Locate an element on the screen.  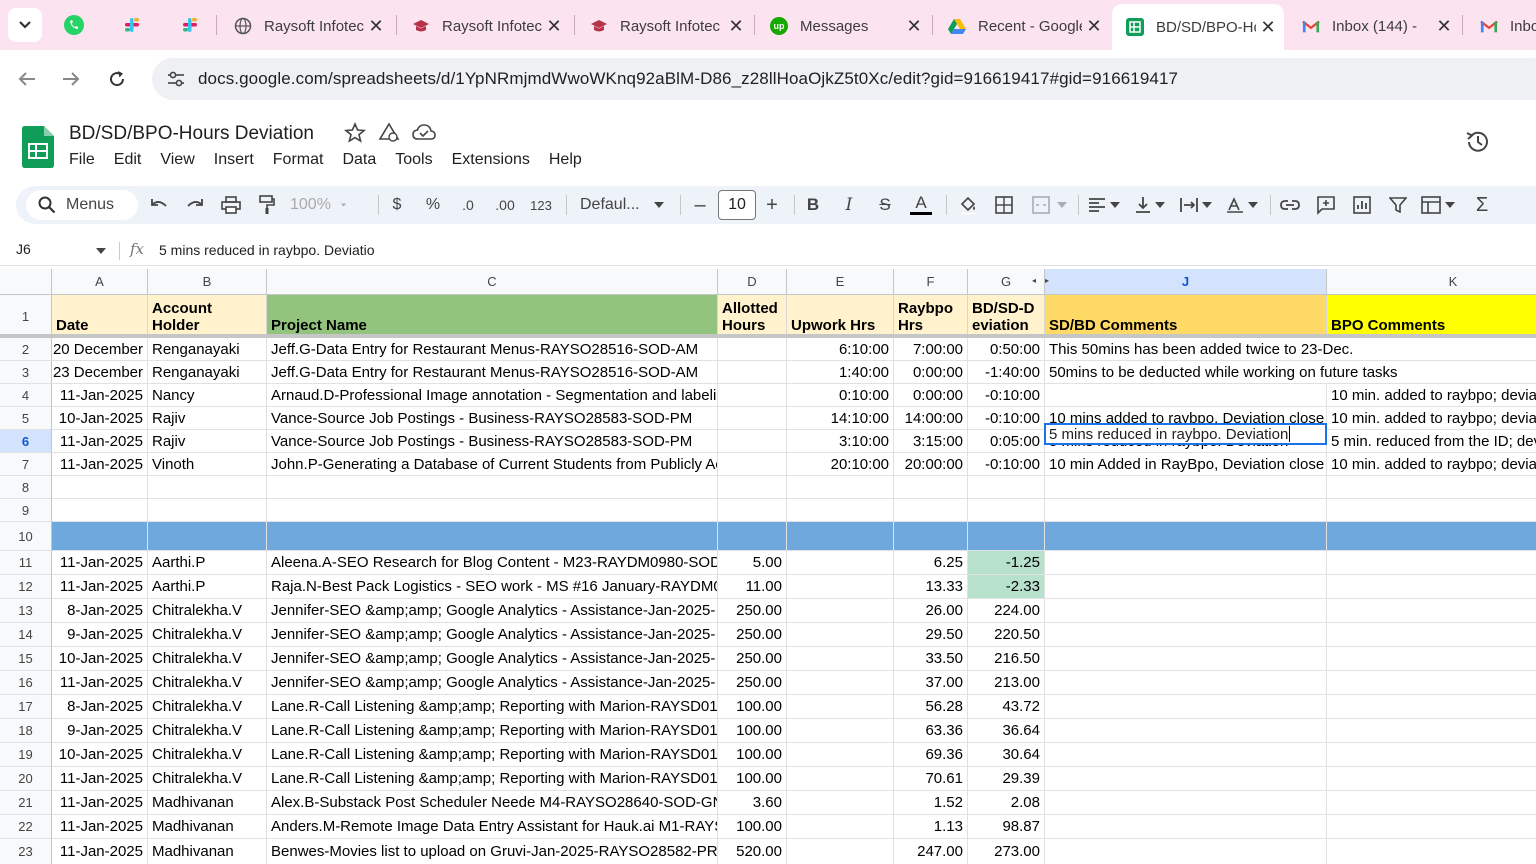
menu-tools: Tools is located at coordinates (413, 160).